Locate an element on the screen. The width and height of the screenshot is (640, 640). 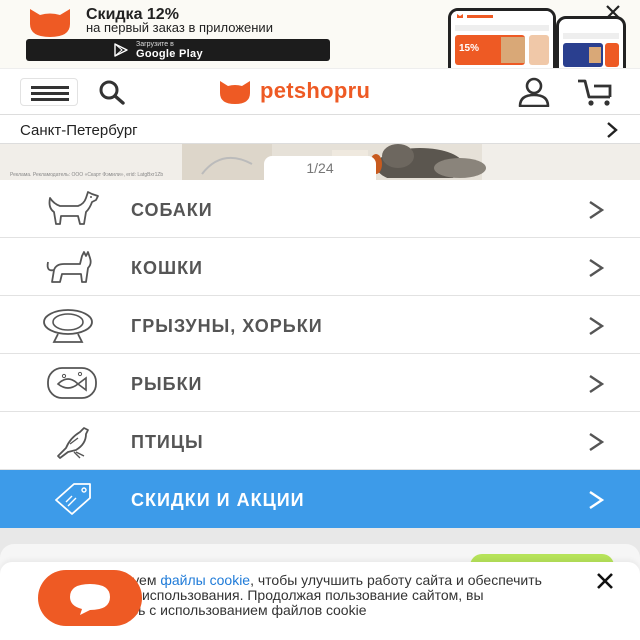
cart-icon is located at coordinates (596, 92).